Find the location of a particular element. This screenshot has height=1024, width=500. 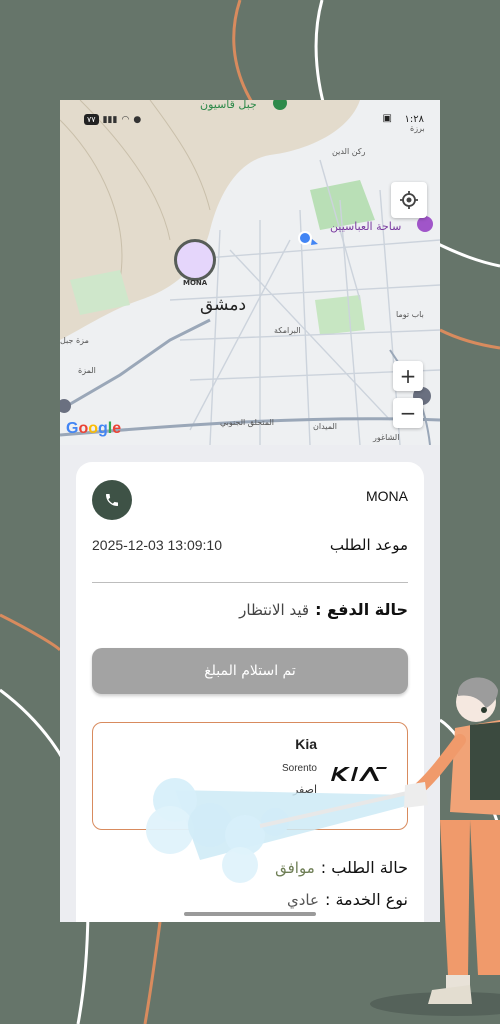

map-label-city: دمشق is located at coordinates (223, 305).